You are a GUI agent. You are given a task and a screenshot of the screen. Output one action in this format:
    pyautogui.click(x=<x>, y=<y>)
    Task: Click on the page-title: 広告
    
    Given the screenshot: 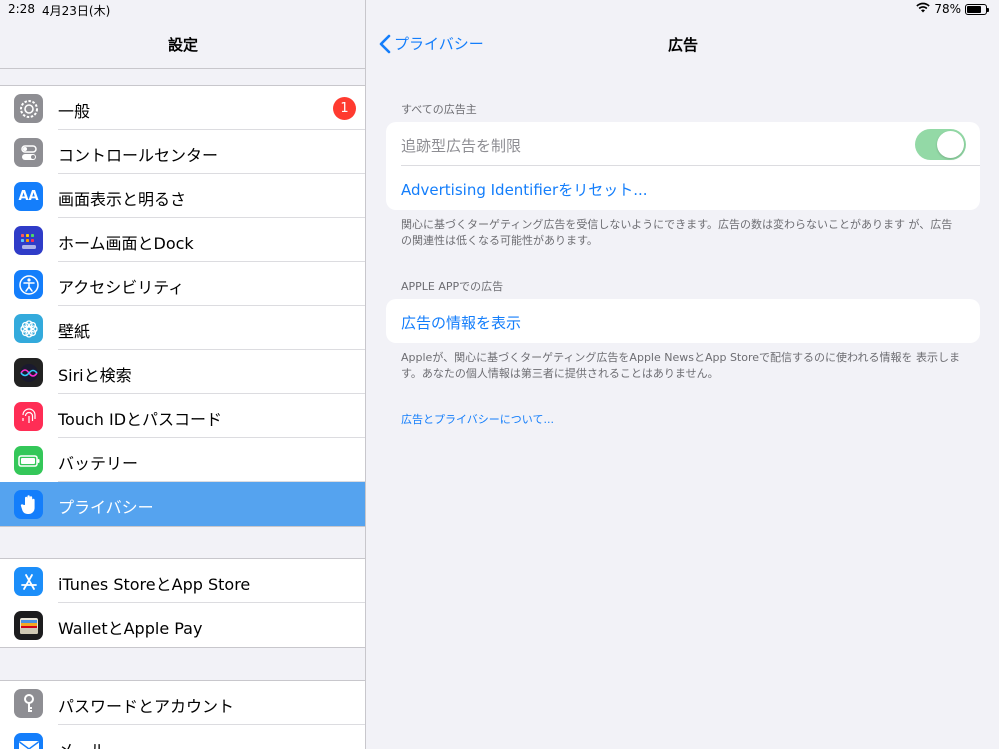 What is the action you would take?
    pyautogui.click(x=682, y=45)
    